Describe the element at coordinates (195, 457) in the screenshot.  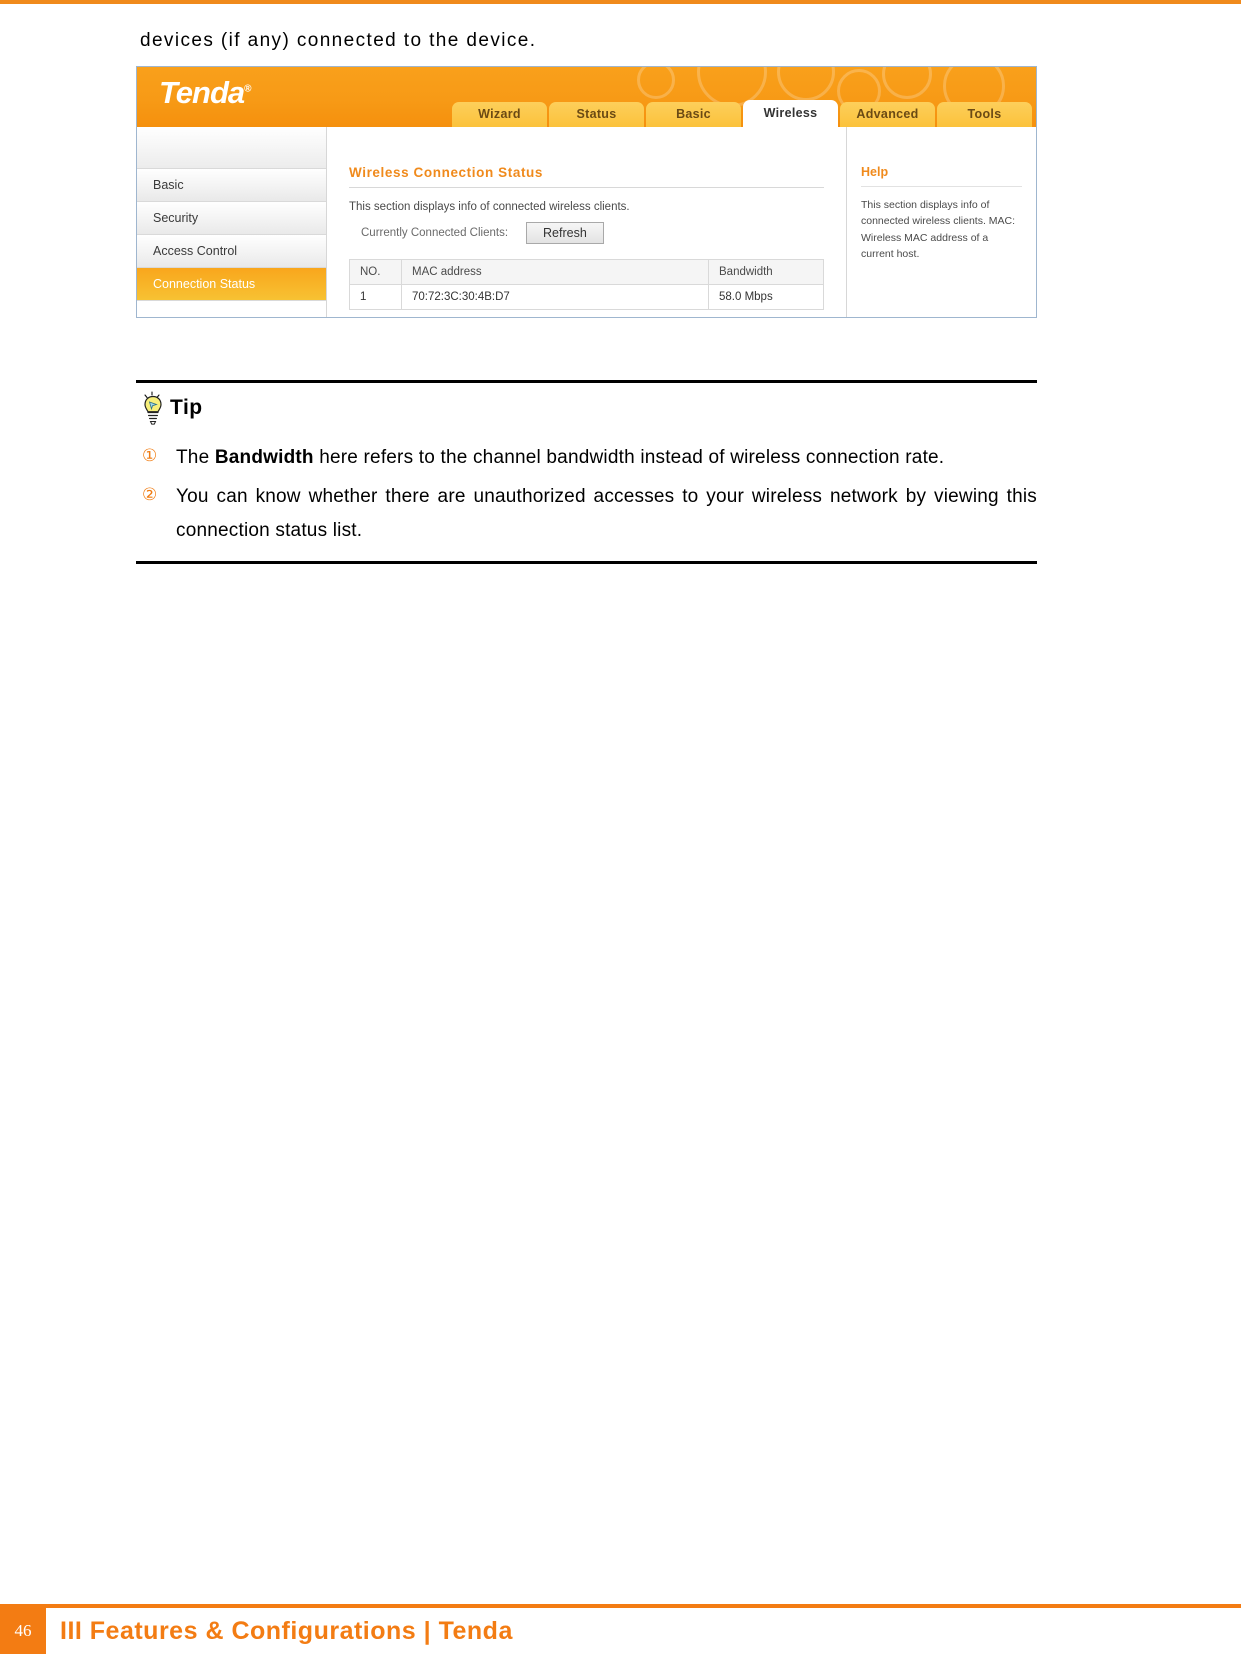
I see `tip-text-1-prefix: The` at that location.